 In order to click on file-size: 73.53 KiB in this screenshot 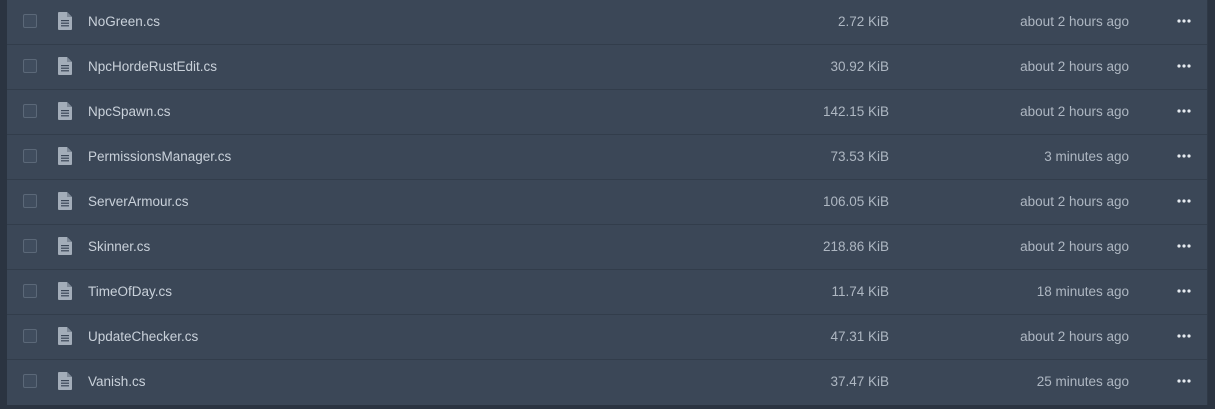, I will do `click(859, 156)`.